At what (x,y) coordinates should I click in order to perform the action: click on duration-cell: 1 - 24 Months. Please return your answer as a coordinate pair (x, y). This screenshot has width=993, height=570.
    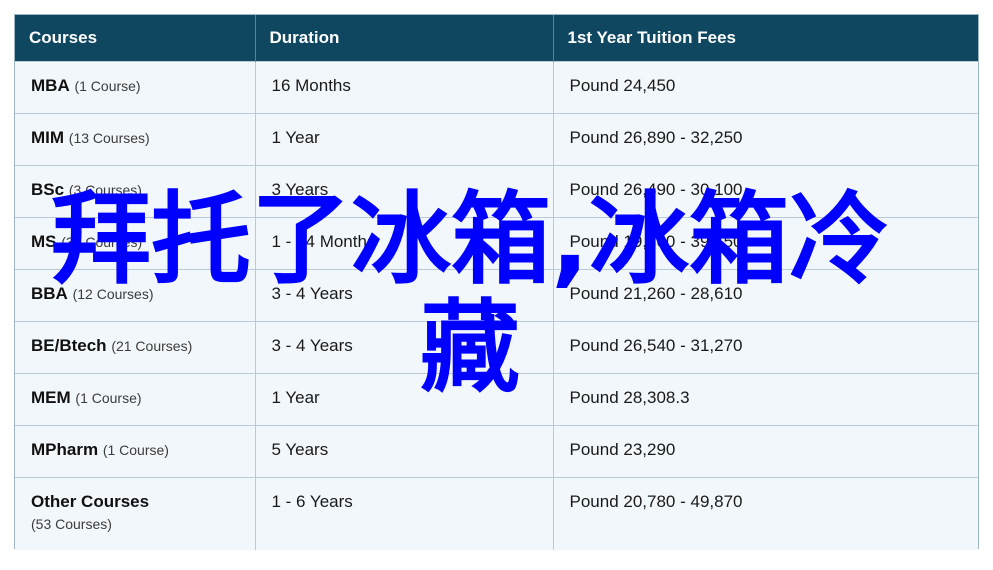
    Looking at the image, I should click on (404, 242).